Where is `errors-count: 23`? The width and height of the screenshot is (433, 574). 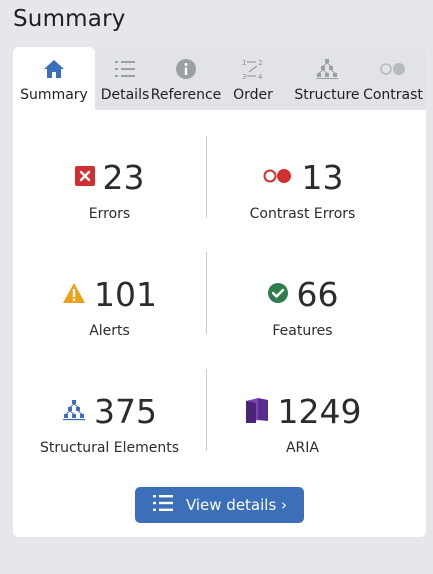
errors-count: 23 is located at coordinates (123, 177).